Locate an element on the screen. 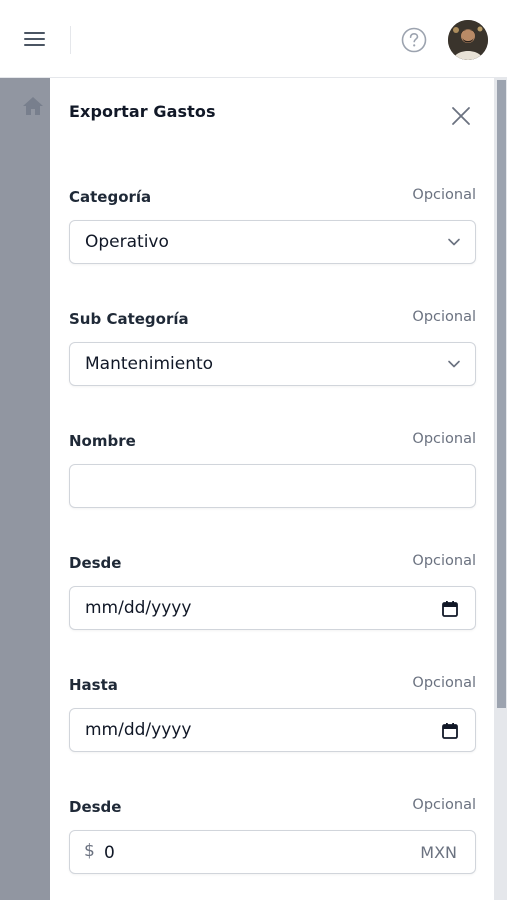  scrollbar-thumb is located at coordinates (501, 394).